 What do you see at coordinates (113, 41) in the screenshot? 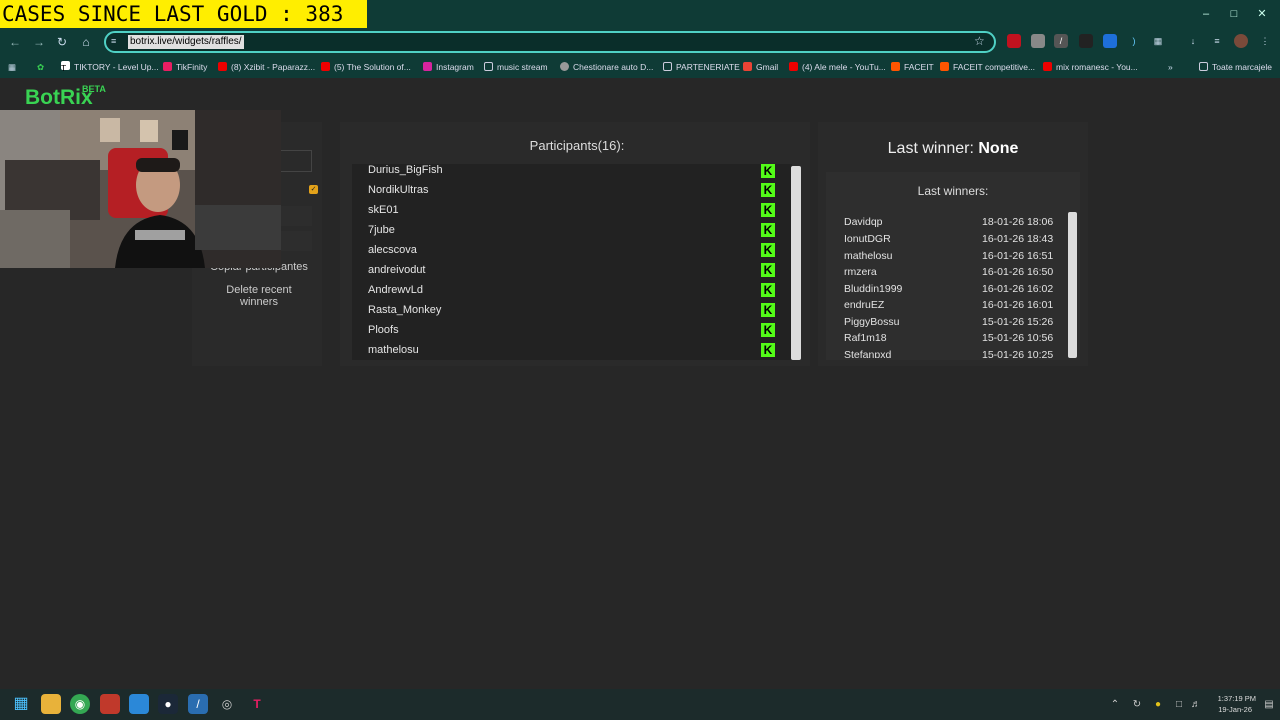
I see `site-info-icon: ≡` at bounding box center [113, 41].